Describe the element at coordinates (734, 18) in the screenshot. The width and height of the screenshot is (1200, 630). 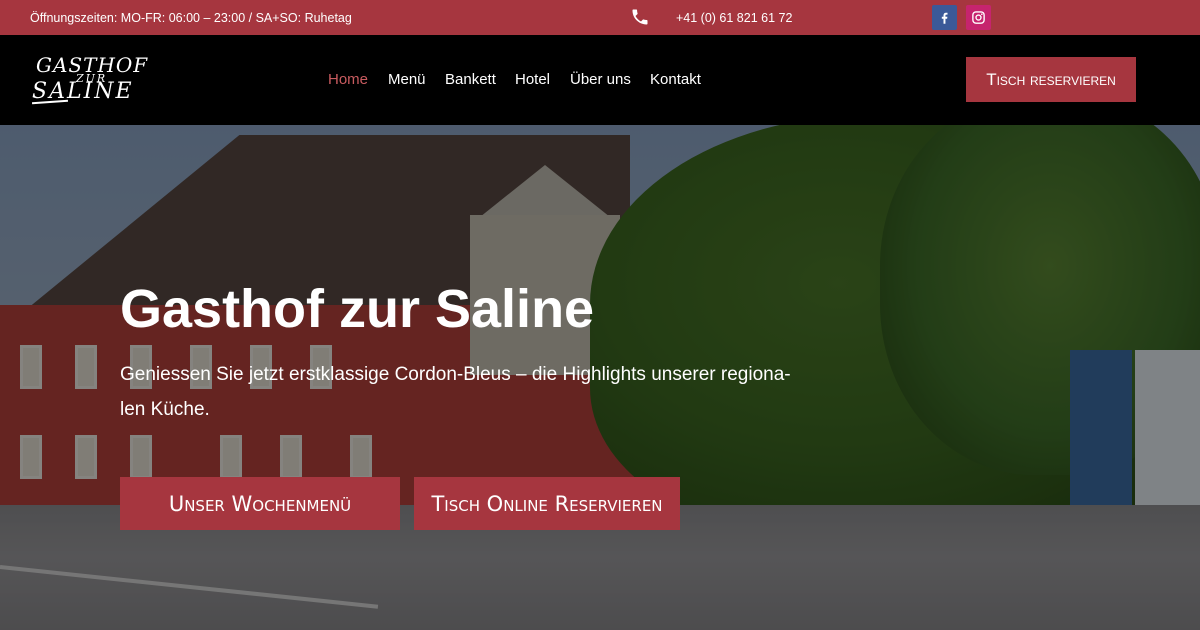
I see `phone-number: +41 (0) 61 821 61 72` at that location.